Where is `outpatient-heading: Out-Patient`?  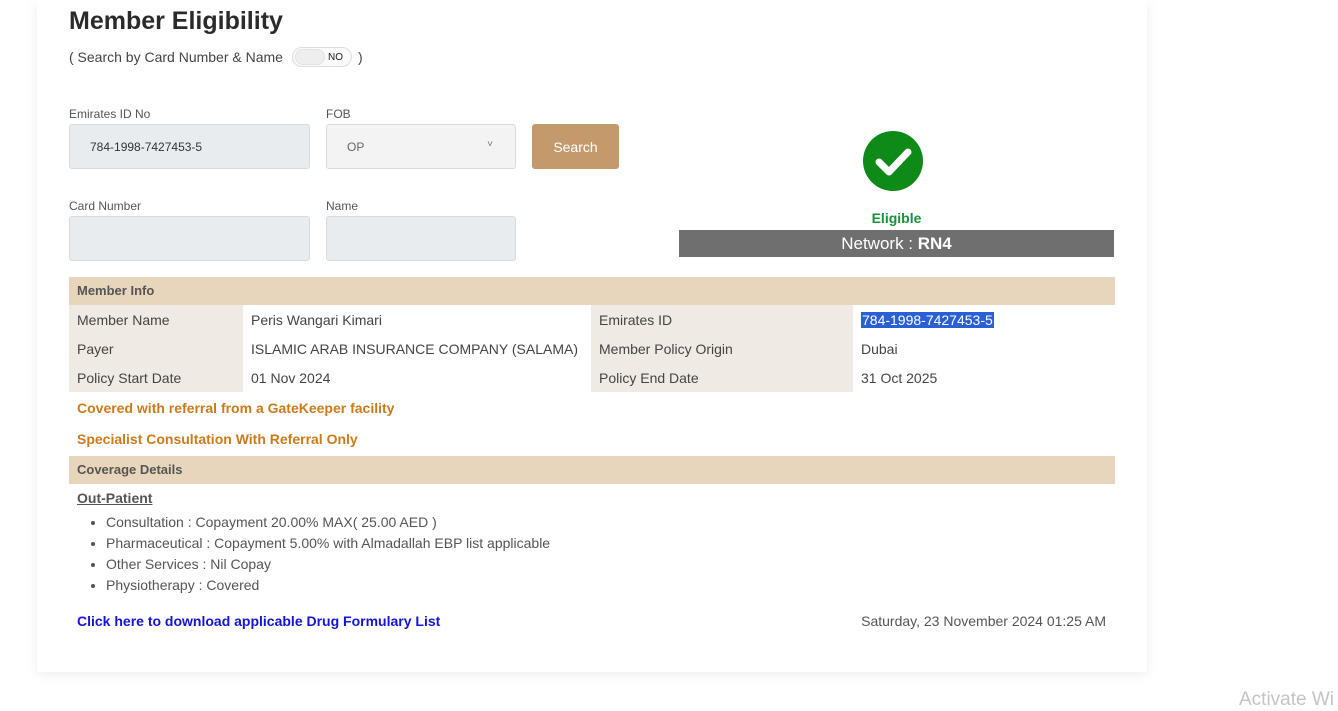 outpatient-heading: Out-Patient is located at coordinates (115, 498).